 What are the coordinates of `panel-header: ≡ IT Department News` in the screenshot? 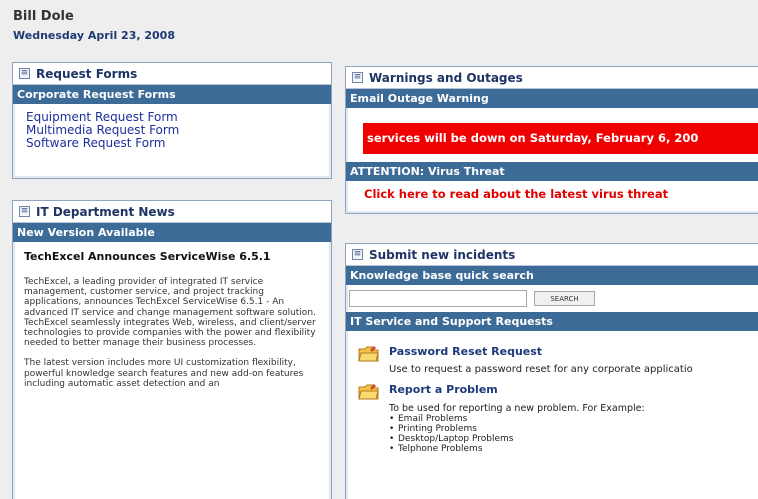 It's located at (172, 212).